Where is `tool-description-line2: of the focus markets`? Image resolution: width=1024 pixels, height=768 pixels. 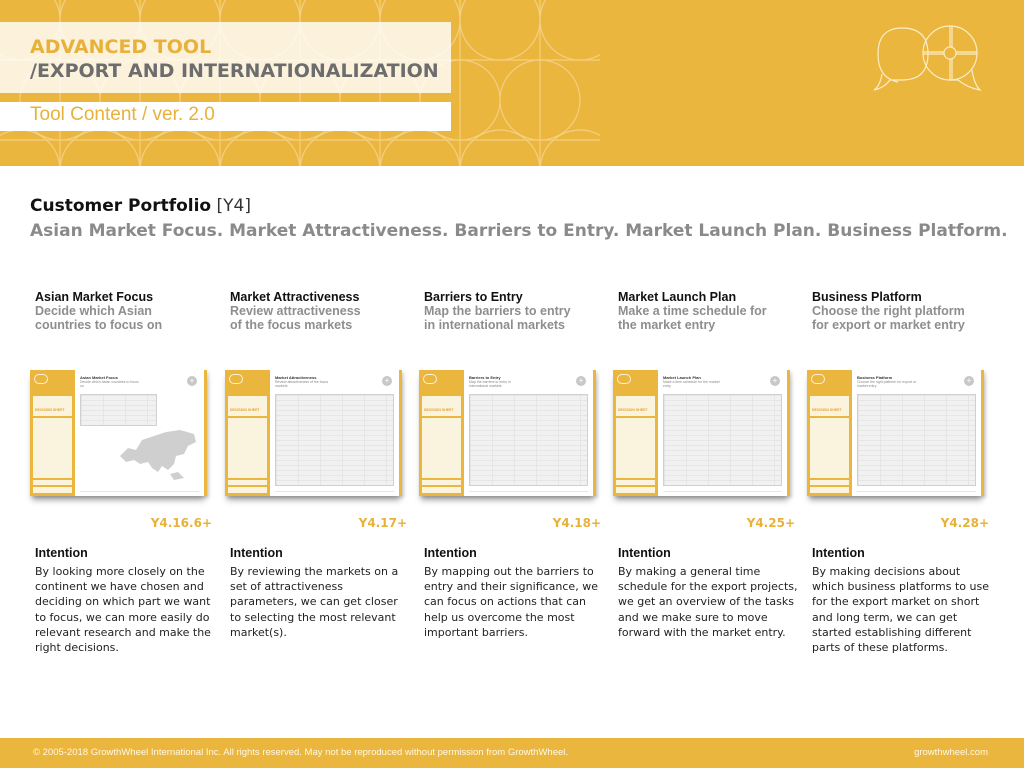 tool-description-line2: of the focus markets is located at coordinates (291, 325).